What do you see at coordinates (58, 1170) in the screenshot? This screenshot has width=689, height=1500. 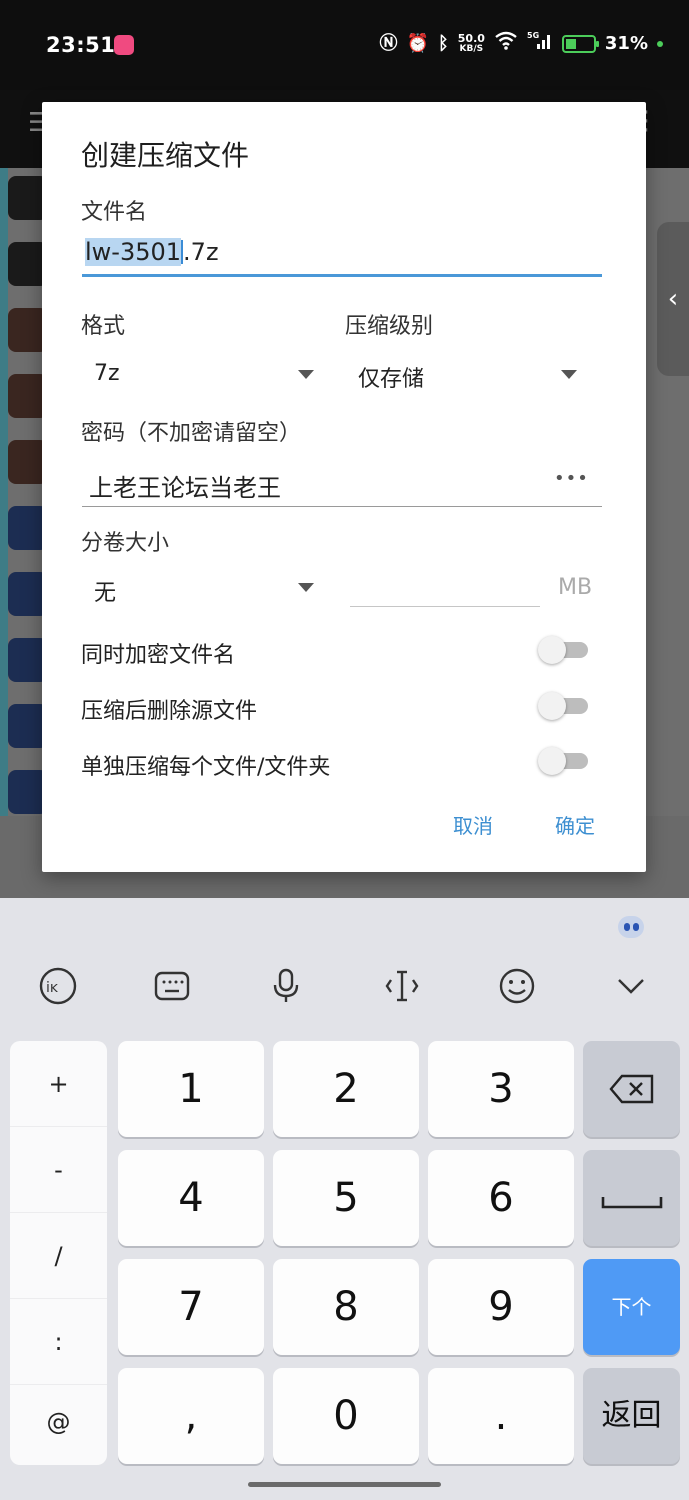 I see `key-minus: -` at bounding box center [58, 1170].